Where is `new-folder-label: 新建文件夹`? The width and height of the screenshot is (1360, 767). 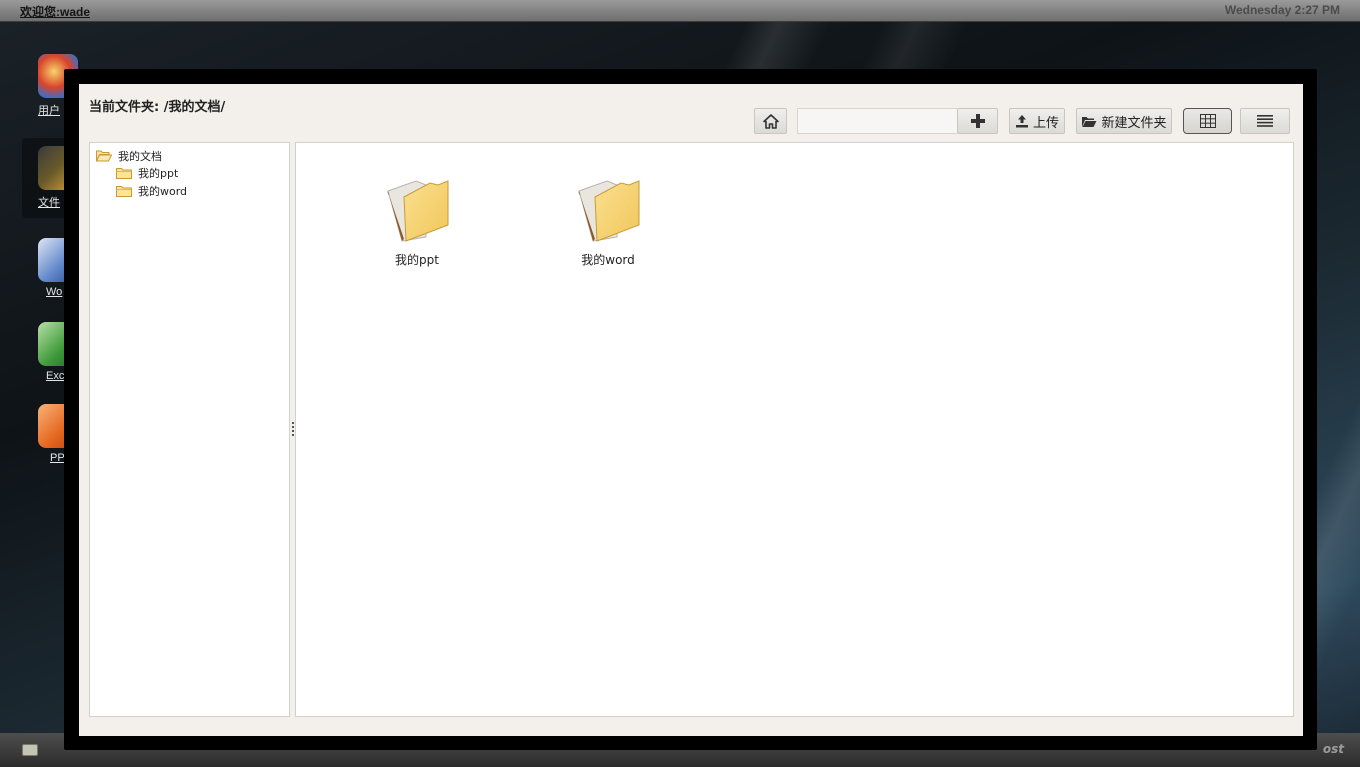 new-folder-label: 新建文件夹 is located at coordinates (1134, 123).